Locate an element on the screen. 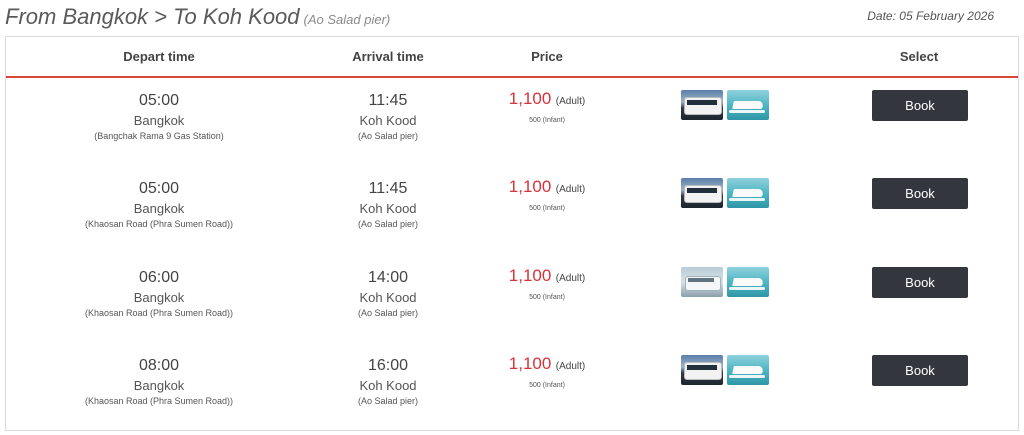 The height and width of the screenshot is (435, 1024). arrive-cell: 14:00 Koh Kood (Ao Salad pier) is located at coordinates (388, 294).